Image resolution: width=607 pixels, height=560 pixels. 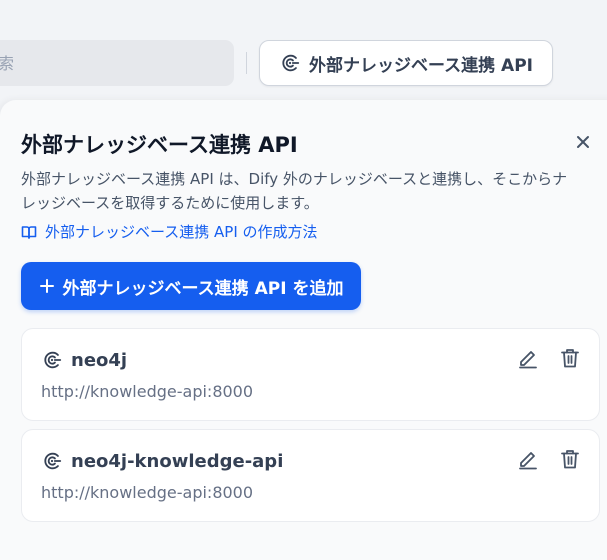 What do you see at coordinates (181, 232) in the screenshot?
I see `howto-link-label: 外部ナレッジベース連携 API の作成方法` at bounding box center [181, 232].